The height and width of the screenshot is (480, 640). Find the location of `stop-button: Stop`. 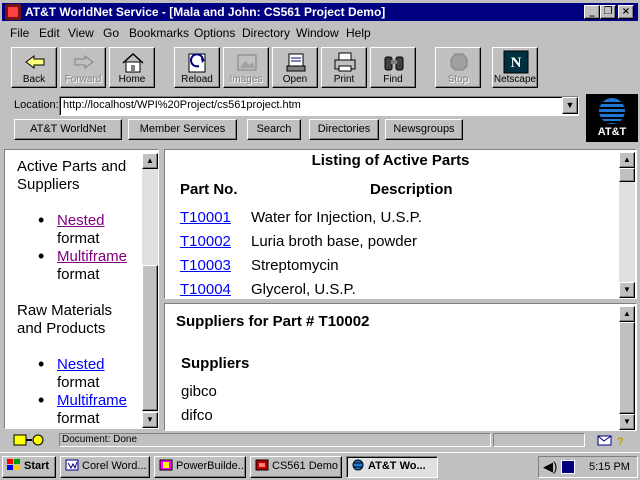

stop-button: Stop is located at coordinates (458, 67).